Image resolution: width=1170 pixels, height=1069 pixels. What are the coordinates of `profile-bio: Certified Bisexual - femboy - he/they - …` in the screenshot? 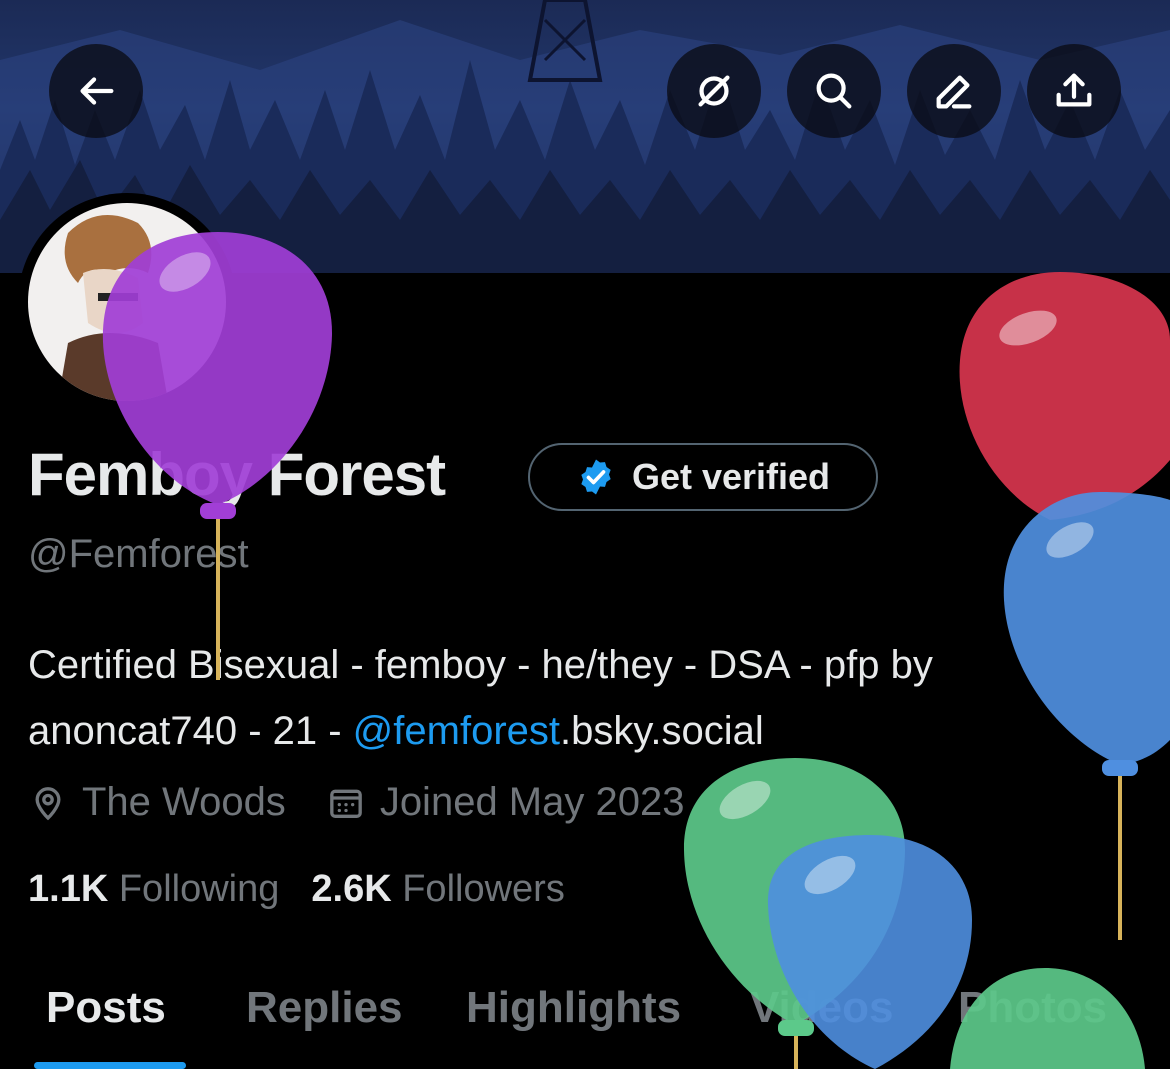 It's located at (588, 698).